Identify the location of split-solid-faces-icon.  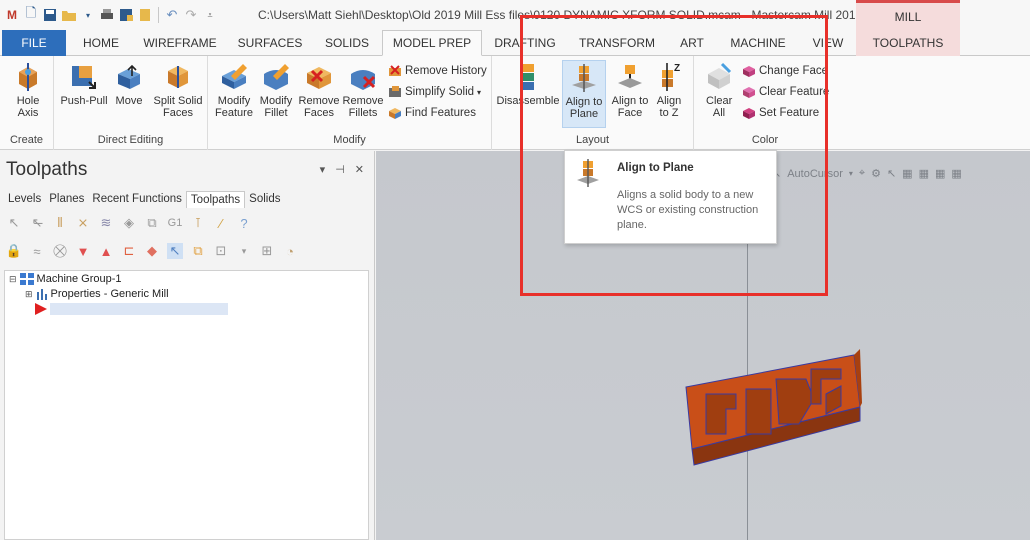
(178, 77).